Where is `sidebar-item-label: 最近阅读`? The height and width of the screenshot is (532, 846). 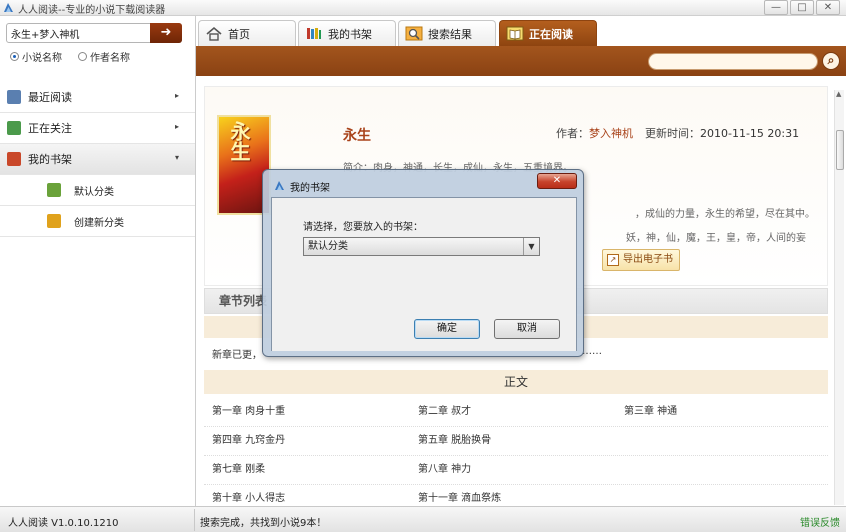
sidebar-item-label: 最近阅读 is located at coordinates (50, 97).